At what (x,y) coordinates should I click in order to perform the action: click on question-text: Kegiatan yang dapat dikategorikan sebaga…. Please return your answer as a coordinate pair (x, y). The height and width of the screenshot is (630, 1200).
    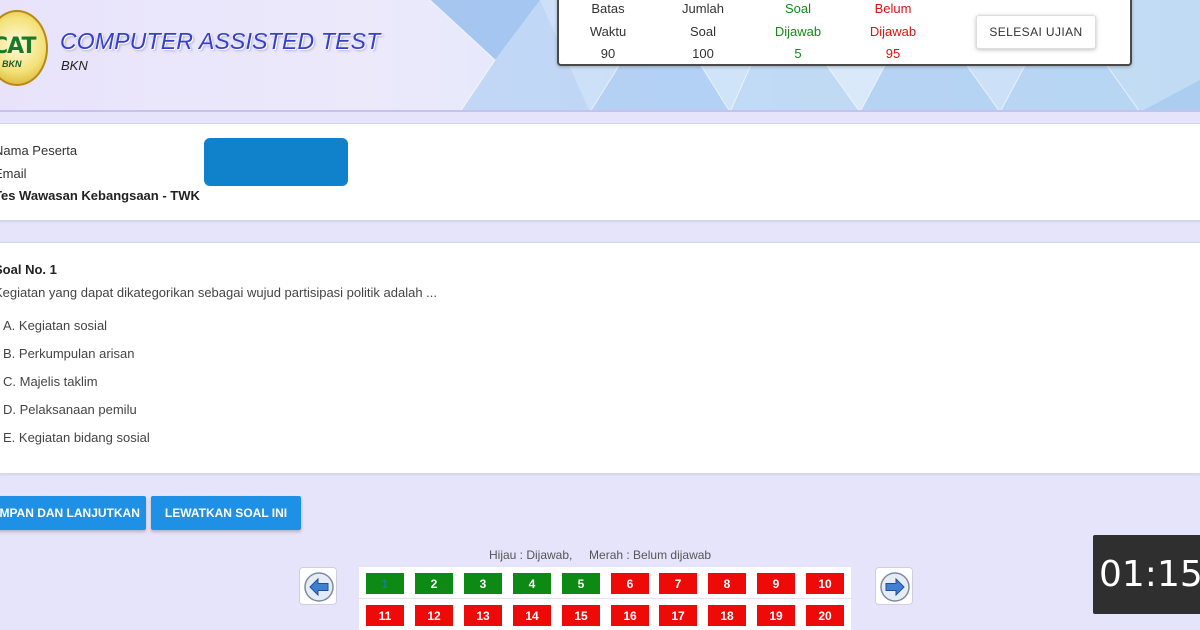
    Looking at the image, I should click on (219, 292).